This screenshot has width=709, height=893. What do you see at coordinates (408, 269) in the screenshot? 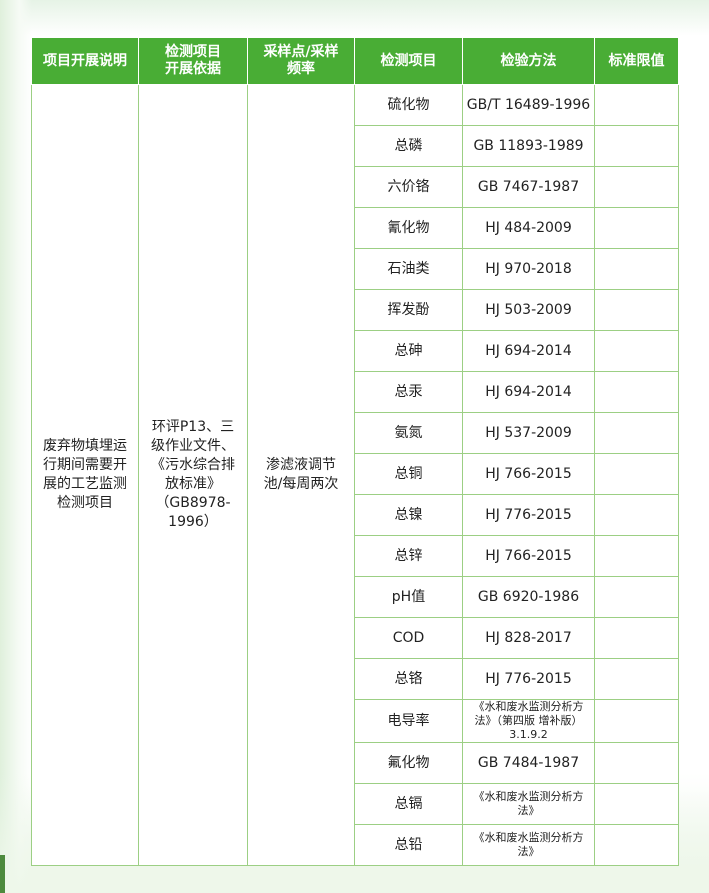
I see `item-cell: 石油类` at bounding box center [408, 269].